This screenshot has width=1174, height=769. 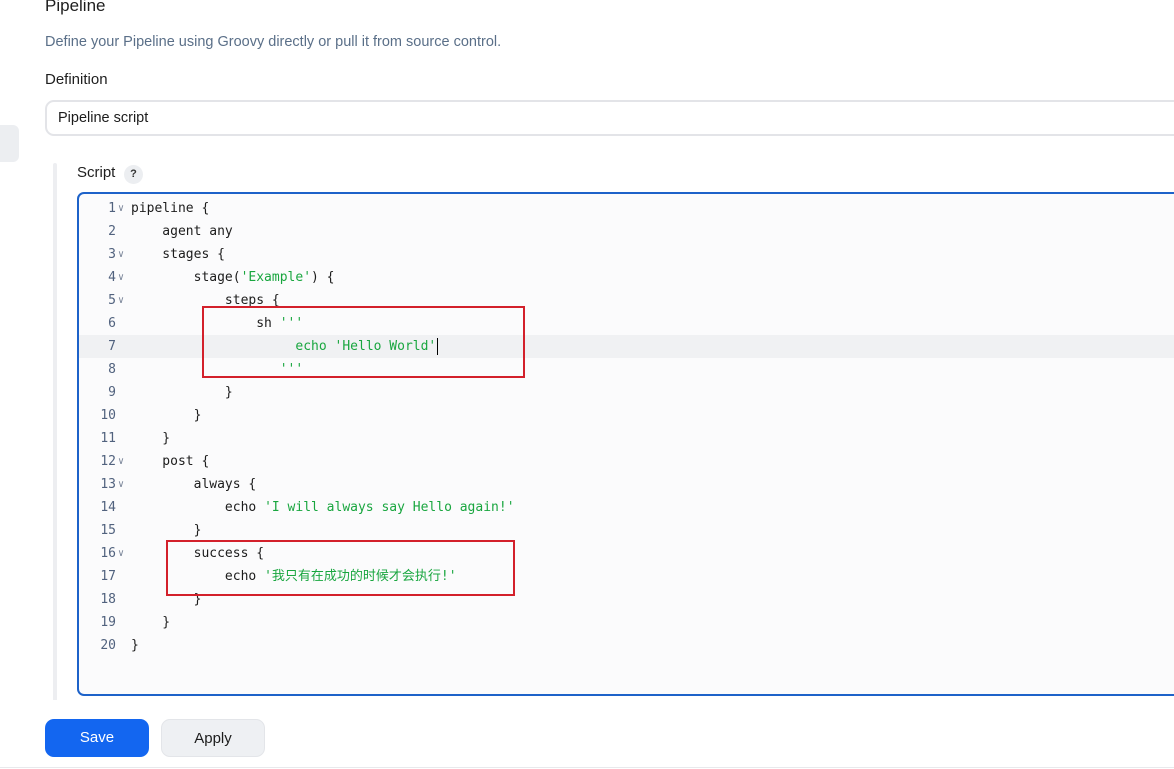 I want to click on code-text: echo 'I will always say Hello again!', so click(x=323, y=507).